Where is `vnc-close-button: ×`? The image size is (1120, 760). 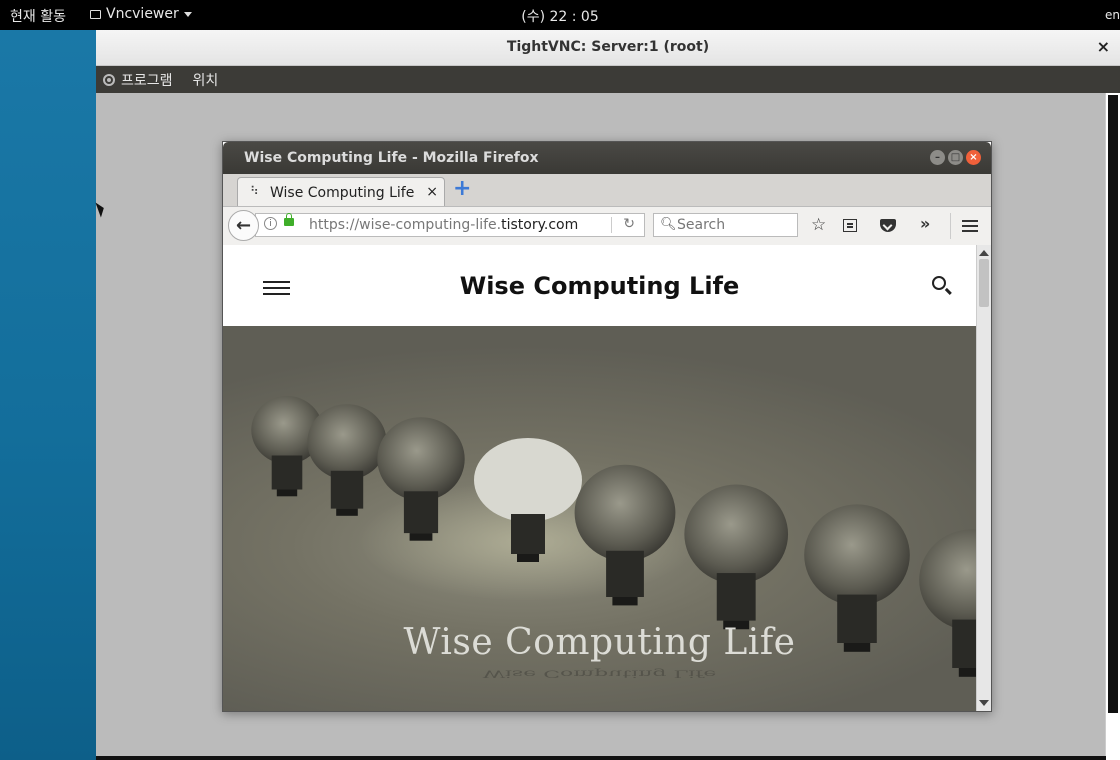 vnc-close-button: × is located at coordinates (1103, 46).